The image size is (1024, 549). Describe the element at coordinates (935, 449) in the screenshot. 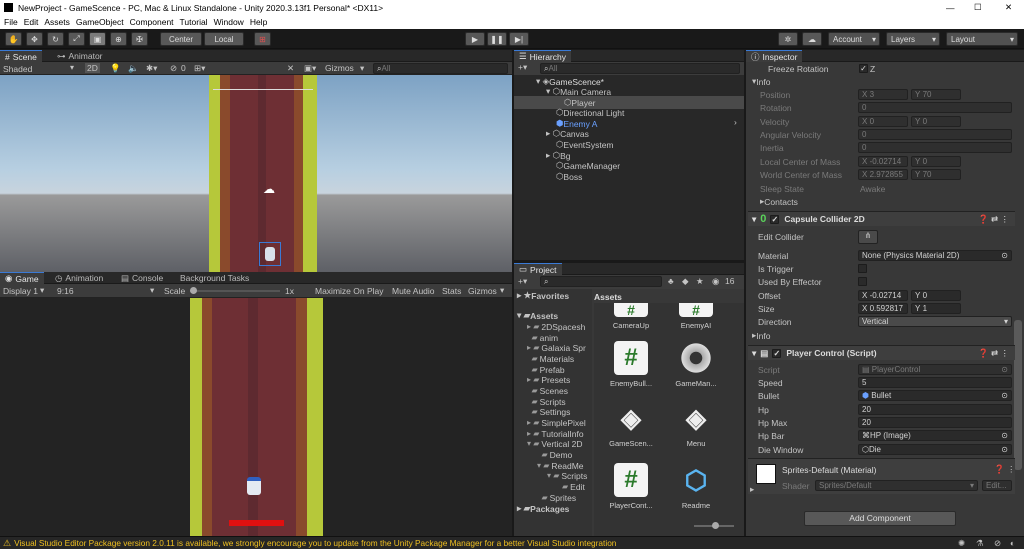

I see `die-window-field: ⬡ Die ⊙` at that location.